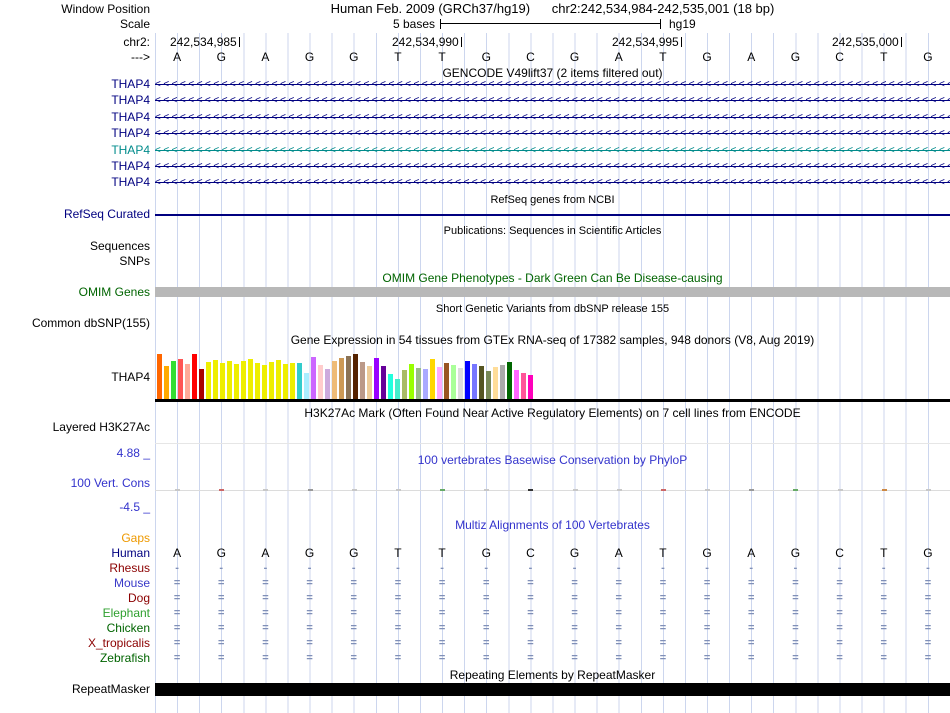  Describe the element at coordinates (475, 583) in the screenshot. I see `multiz-species-row: Mouse = = = = = = = = = = = = = = = = = =` at that location.